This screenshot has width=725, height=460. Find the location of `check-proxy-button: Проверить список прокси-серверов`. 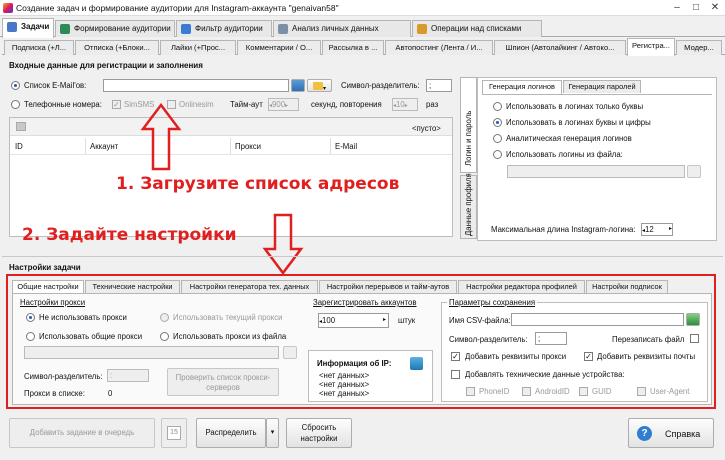

check-proxy-button: Проверить список прокси-серверов is located at coordinates (223, 382).